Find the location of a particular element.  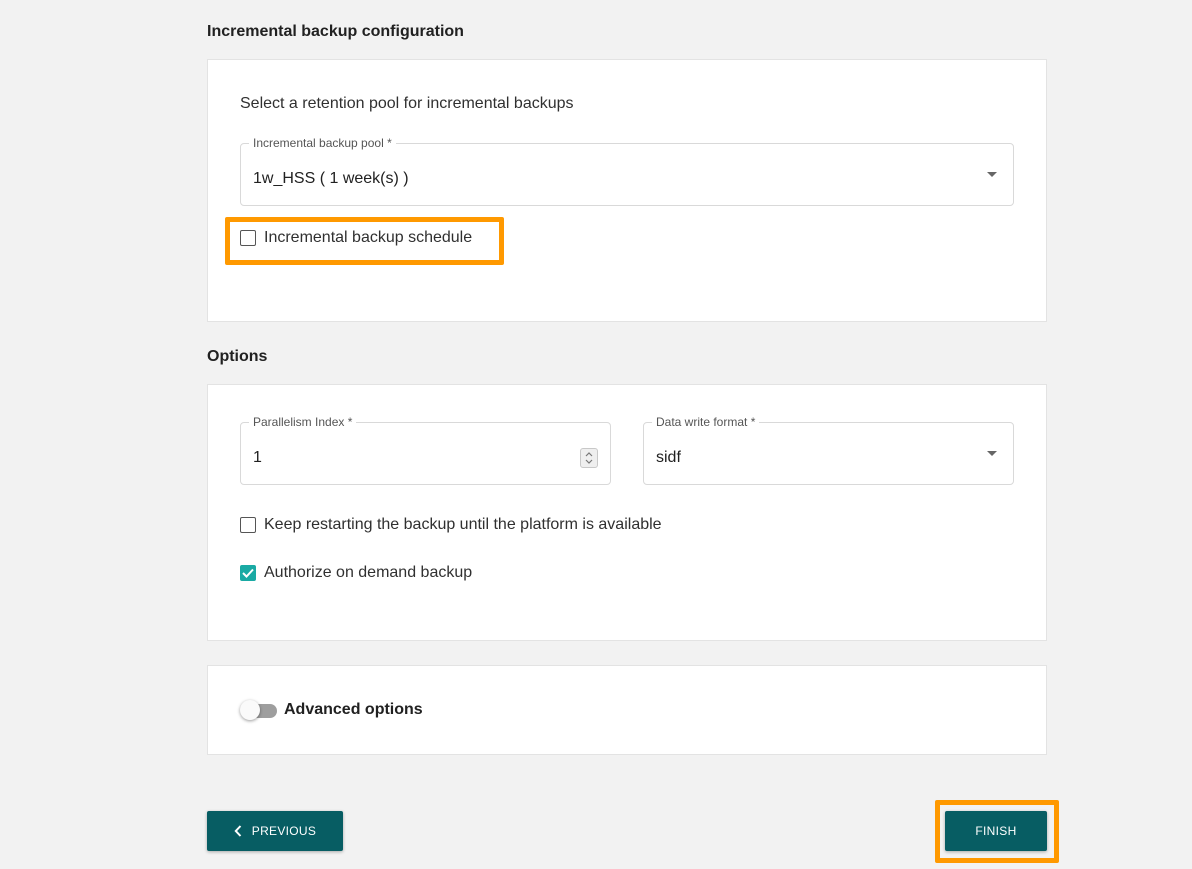

incremental-schedule-label: Incremental backup schedule is located at coordinates (368, 237).